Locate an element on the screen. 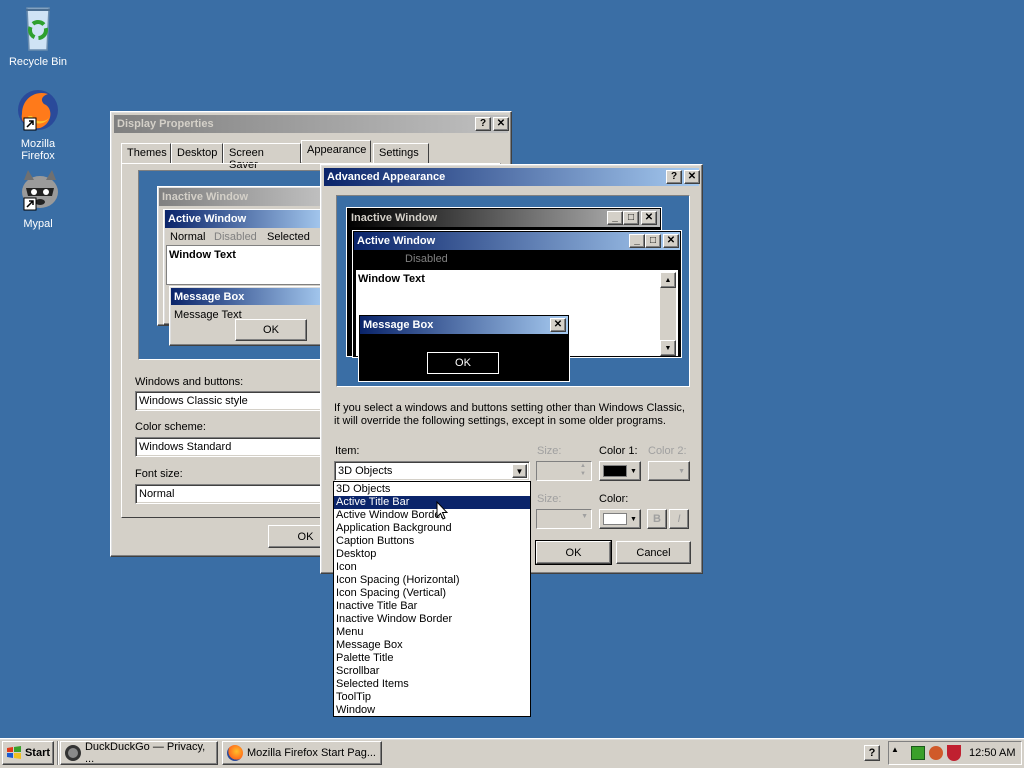 The width and height of the screenshot is (1024, 768). list-item: Active Title Bar is located at coordinates (432, 502).